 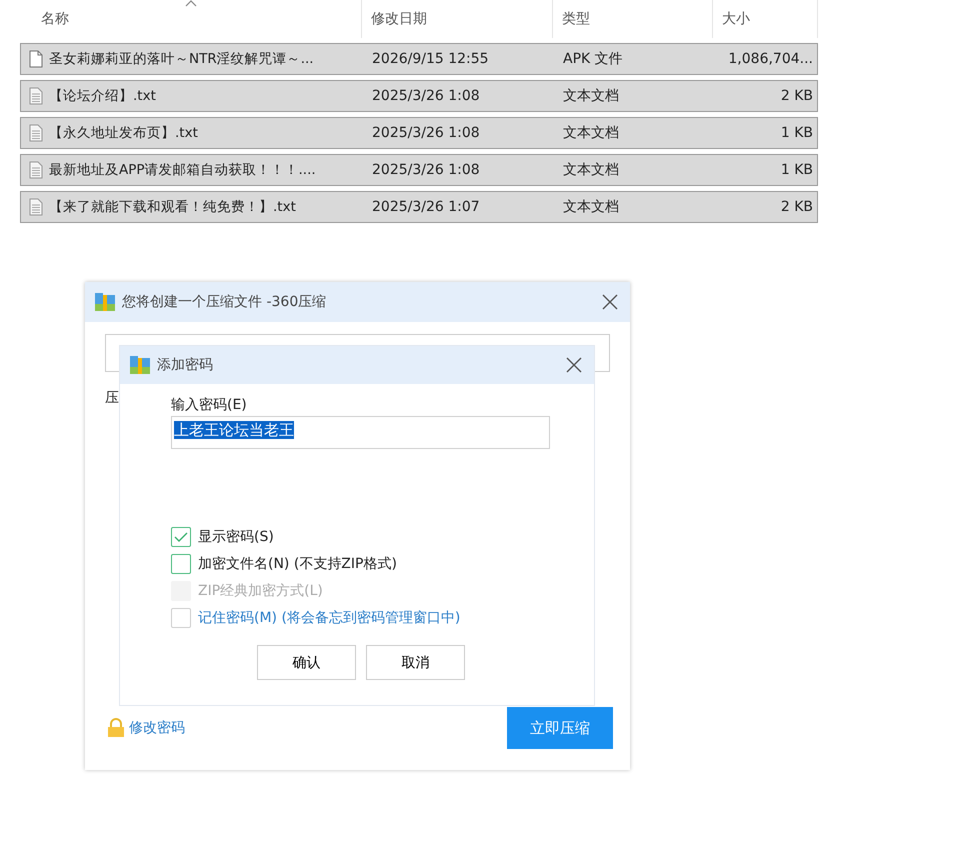 What do you see at coordinates (209, 405) in the screenshot?
I see `field-label: 输入密码(E)` at bounding box center [209, 405].